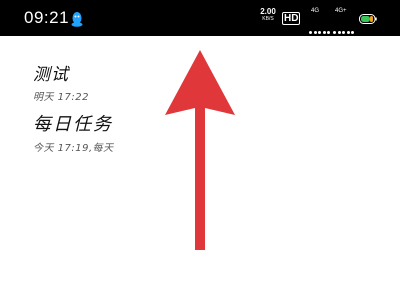  Describe the element at coordinates (268, 11) in the screenshot. I see `network-speed-value: 2.00` at that location.